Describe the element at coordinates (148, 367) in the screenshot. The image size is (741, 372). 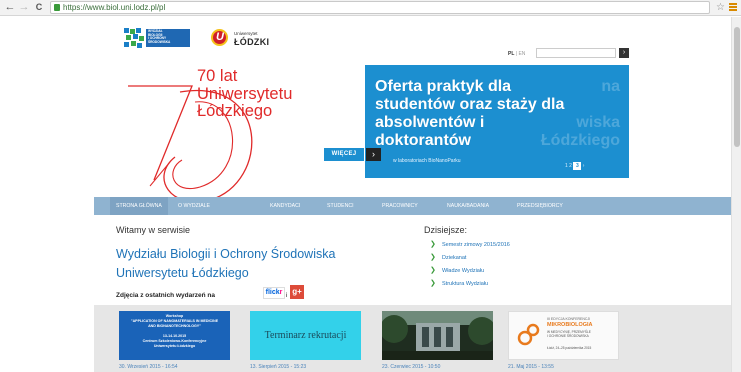
I see `gallery-date: 30. Wrzesień 2015 - 16:54` at that location.